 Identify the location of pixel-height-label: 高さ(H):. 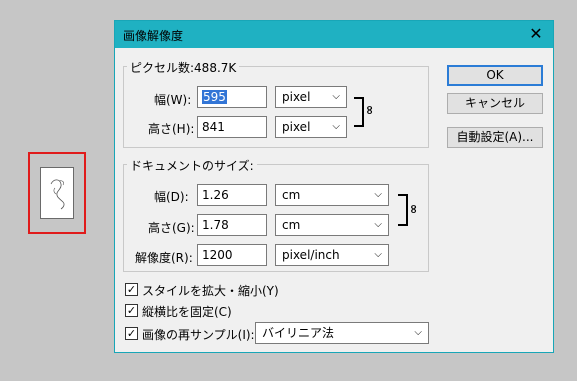
(171, 129).